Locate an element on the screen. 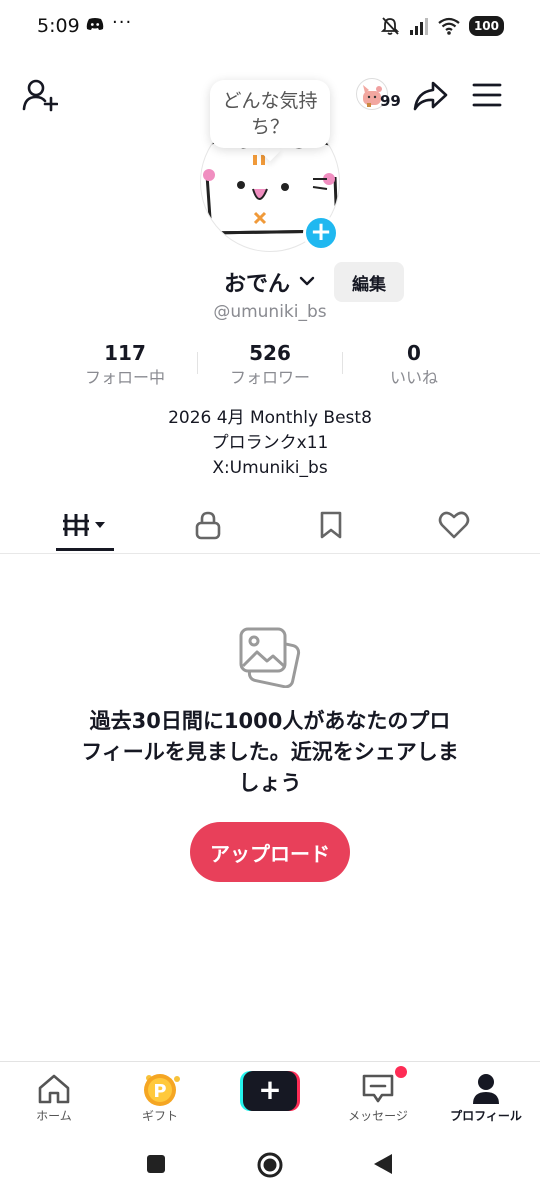 This screenshot has height=1200, width=540. mood-bubble: どんな気持ち？ is located at coordinates (270, 114).